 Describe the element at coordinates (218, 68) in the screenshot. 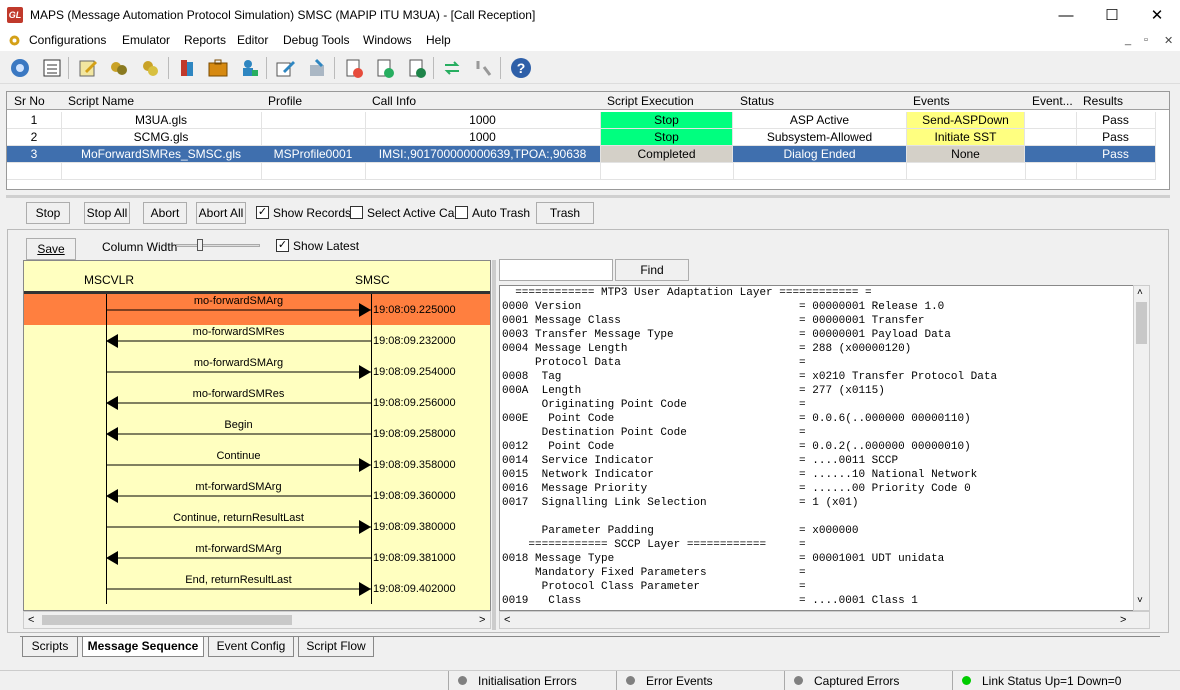

I see `briefcase-icon` at that location.